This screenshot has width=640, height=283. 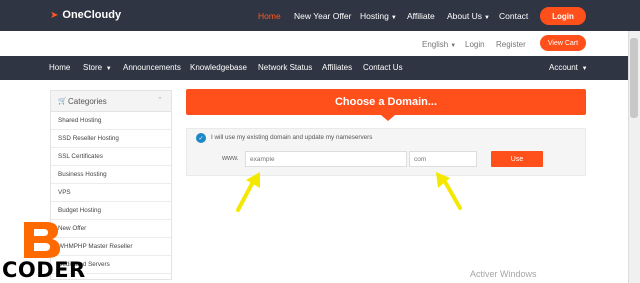 What do you see at coordinates (383, 67) in the screenshot?
I see `mainnav-contact-us-link: Contact Us` at bounding box center [383, 67].